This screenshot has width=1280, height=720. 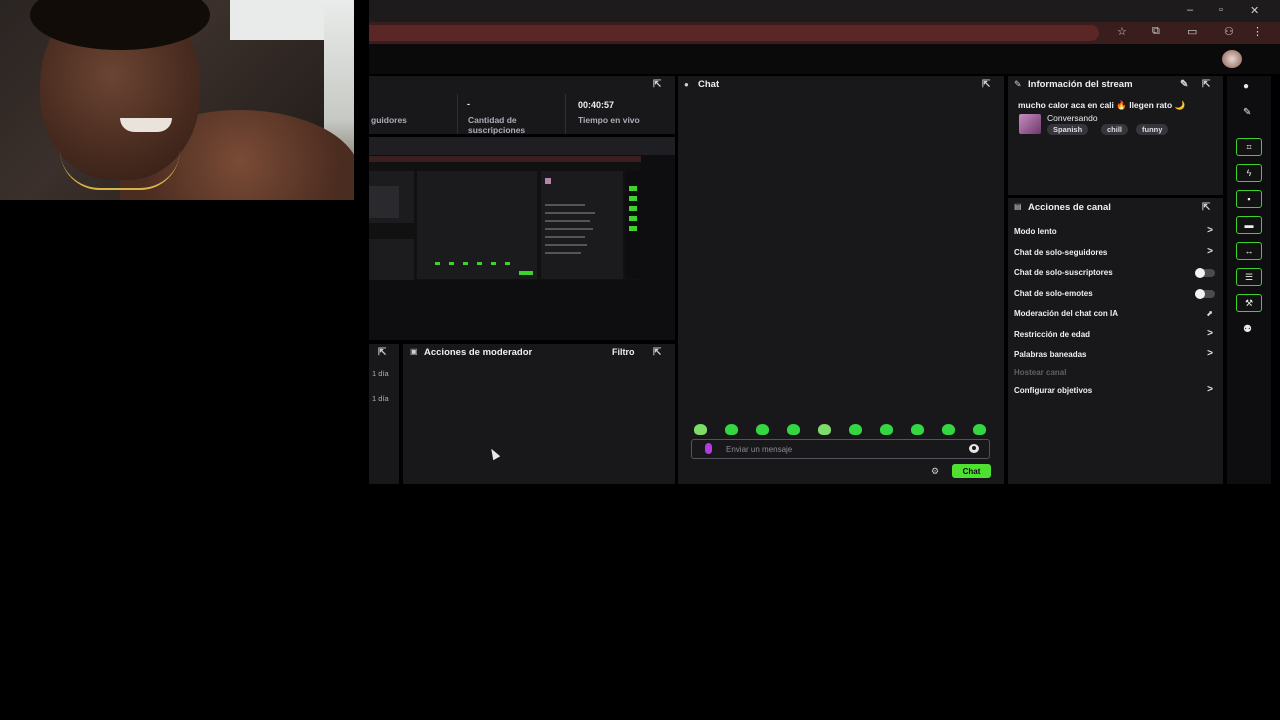 I want to click on right-dock: ● ✎ ⌗ ϟ ▪ ▬ ↔ ☰ ⚒ ⚉, so click(x=1249, y=280).